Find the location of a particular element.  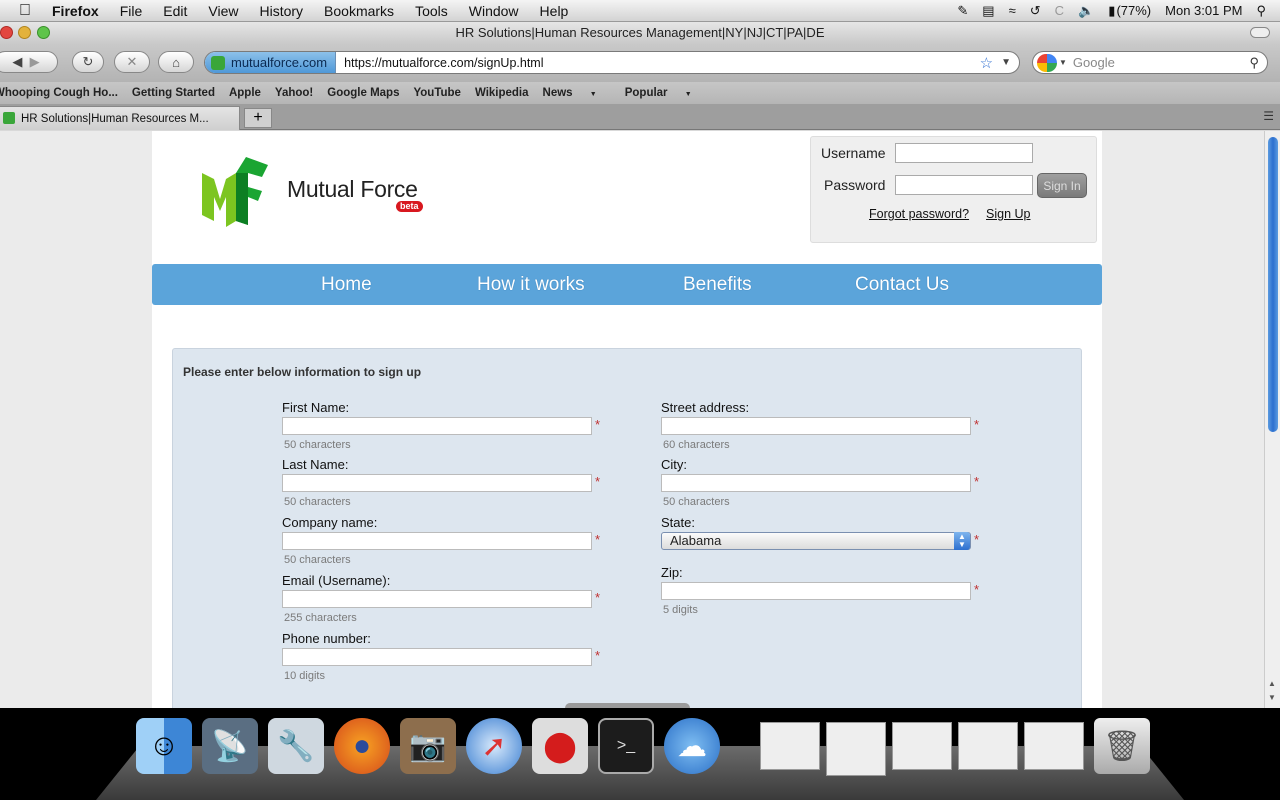

email-hint: 255 characters is located at coordinates (320, 618).